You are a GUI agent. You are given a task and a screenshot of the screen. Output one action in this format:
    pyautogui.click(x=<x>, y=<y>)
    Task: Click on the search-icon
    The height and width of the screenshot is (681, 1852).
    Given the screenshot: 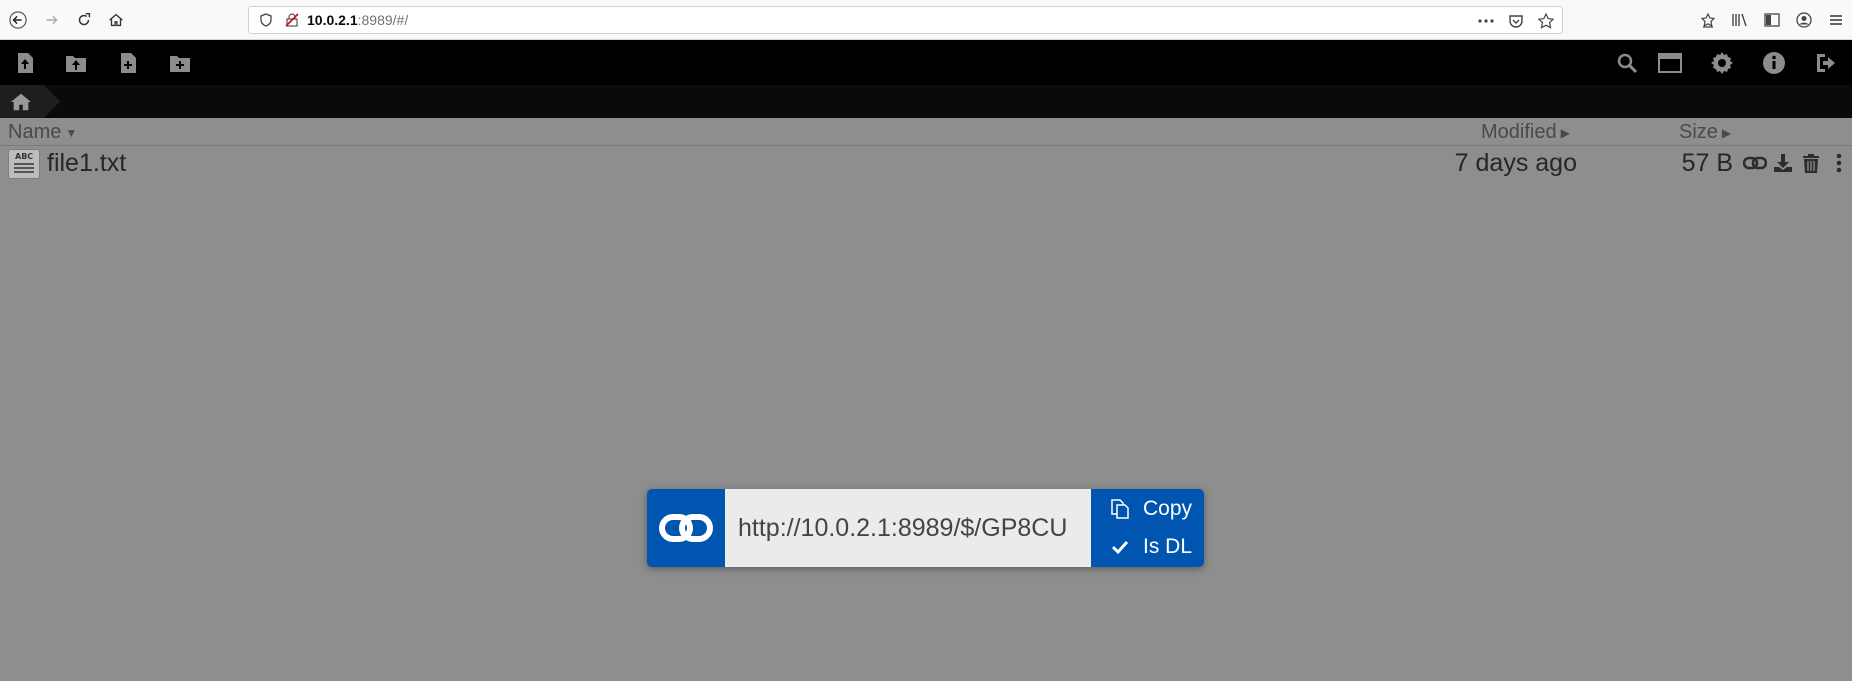 What is the action you would take?
    pyautogui.click(x=1627, y=63)
    